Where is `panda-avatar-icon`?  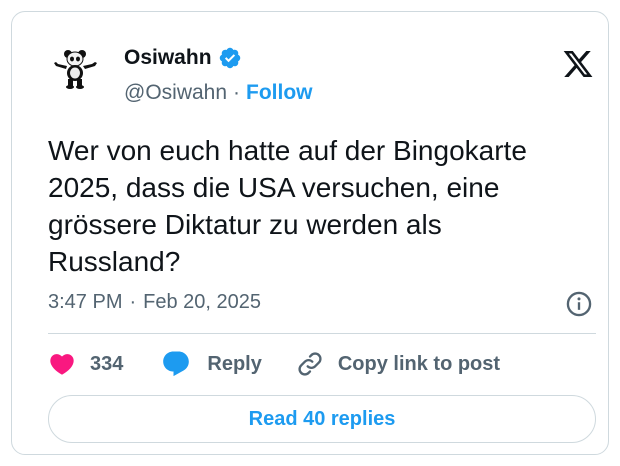
panda-avatar-icon is located at coordinates (76, 70).